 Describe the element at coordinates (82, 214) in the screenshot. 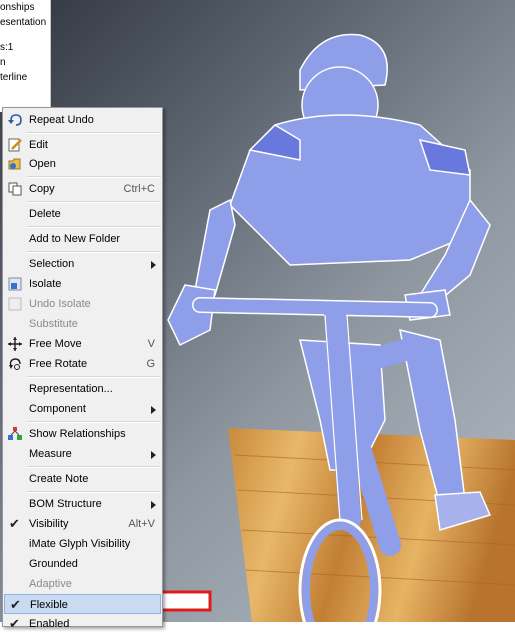

I see `menu-item-delete: Delete` at that location.